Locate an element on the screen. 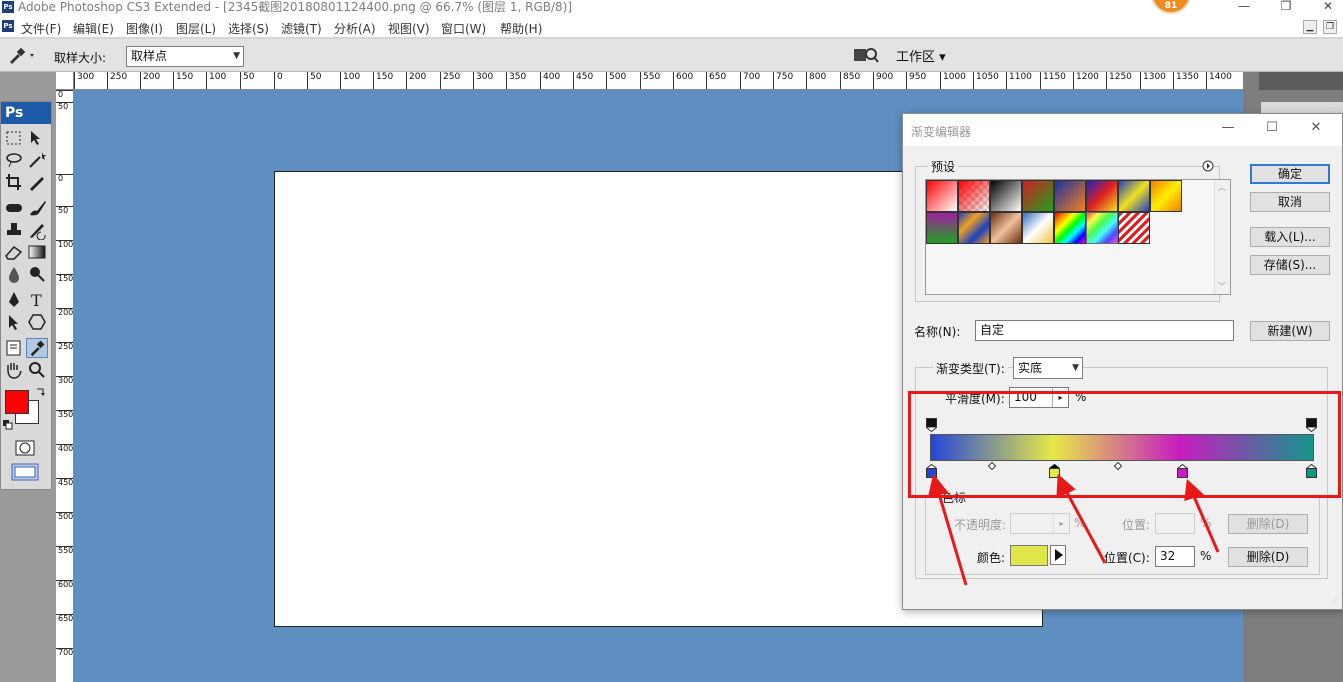 Image resolution: width=1343 pixels, height=682 pixels. slice-tool-icon is located at coordinates (37, 182).